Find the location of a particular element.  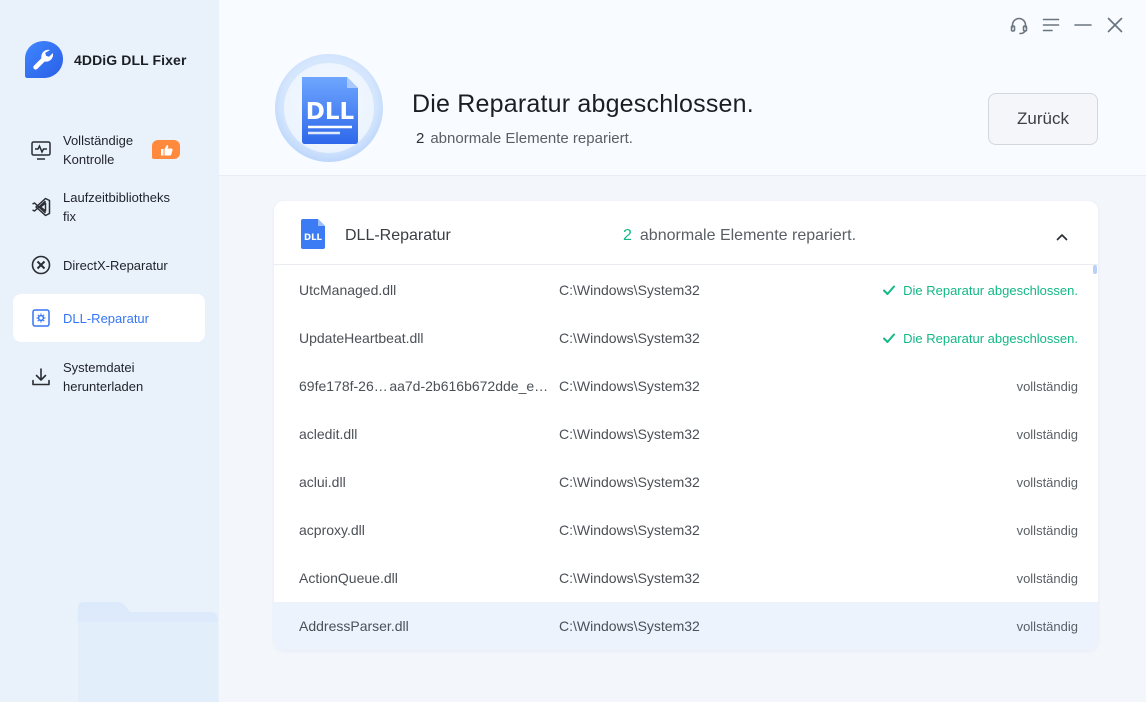

sidebar-item-label: DLL-Reparatur is located at coordinates (106, 318).